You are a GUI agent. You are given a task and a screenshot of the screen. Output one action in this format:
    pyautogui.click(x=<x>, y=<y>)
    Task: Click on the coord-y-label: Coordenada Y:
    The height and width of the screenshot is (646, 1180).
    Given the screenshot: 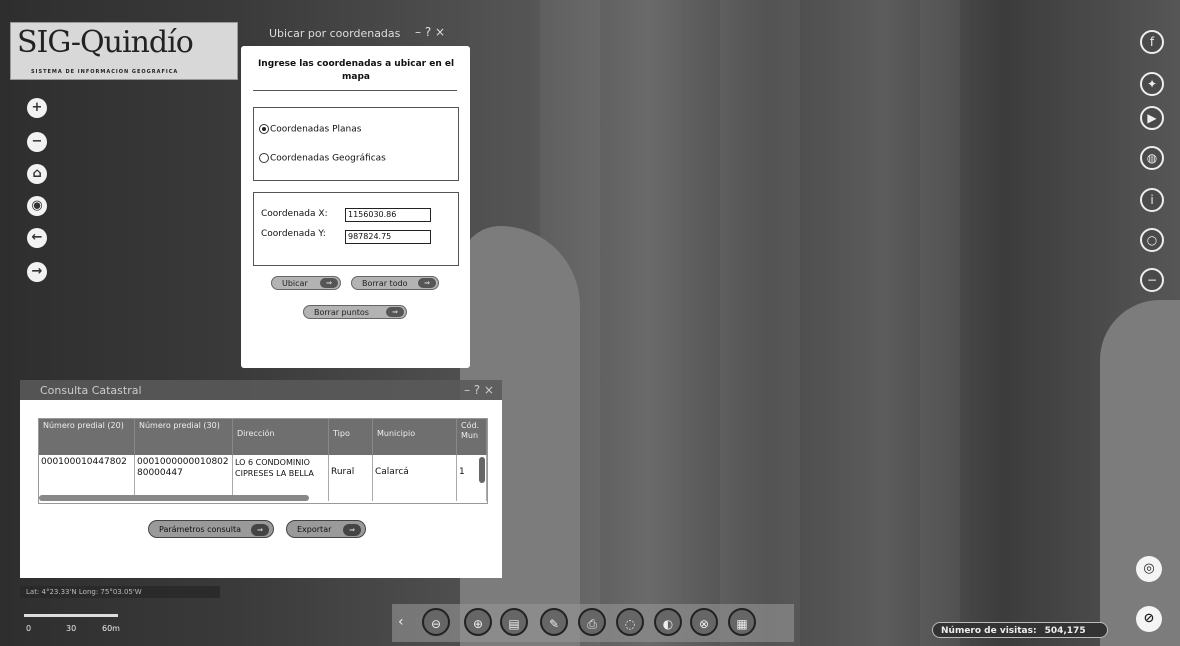 What is the action you would take?
    pyautogui.click(x=293, y=234)
    